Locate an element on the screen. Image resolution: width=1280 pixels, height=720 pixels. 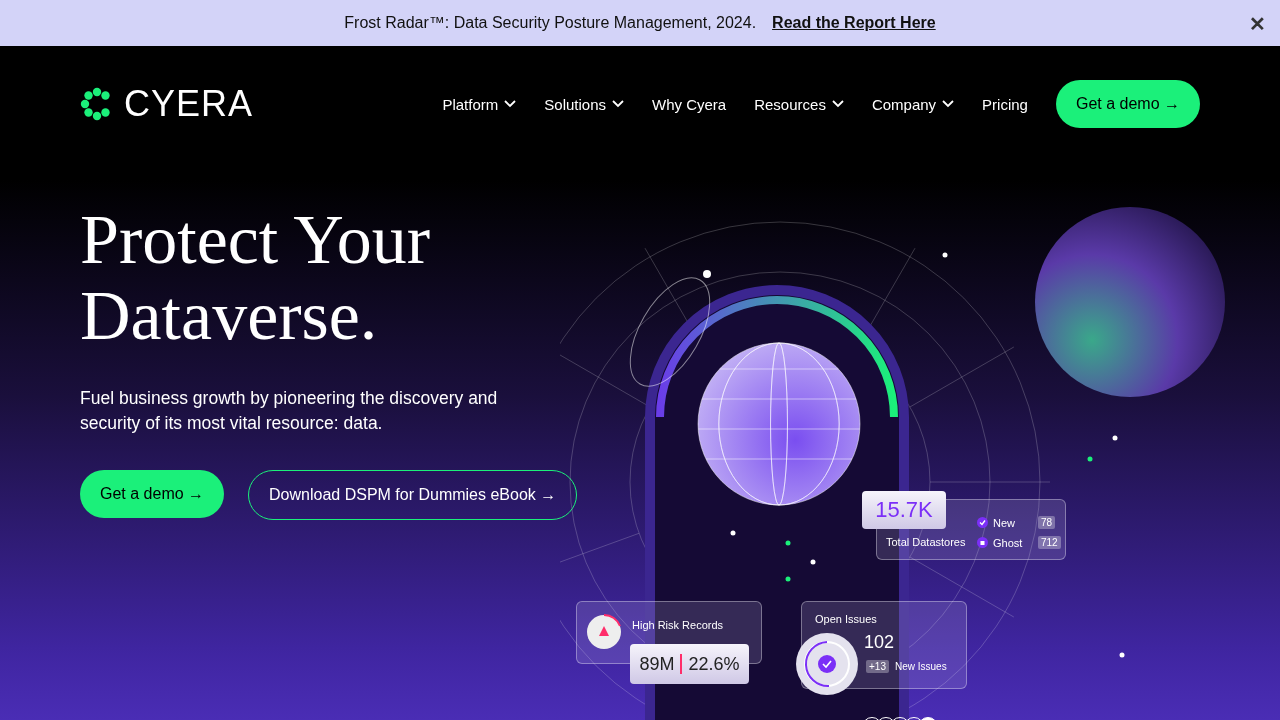
warning-icon is located at coordinates (604, 632).